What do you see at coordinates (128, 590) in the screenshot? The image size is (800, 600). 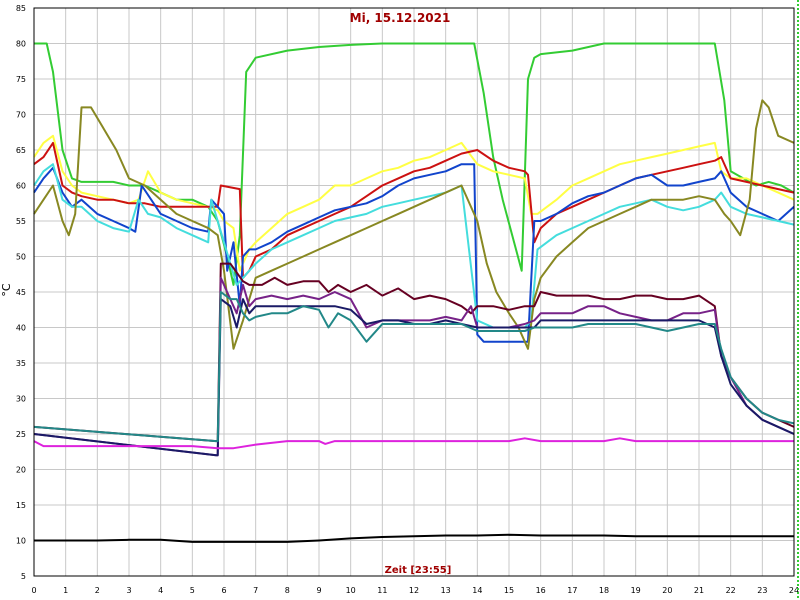 I see `x-tick-label: 3` at bounding box center [128, 590].